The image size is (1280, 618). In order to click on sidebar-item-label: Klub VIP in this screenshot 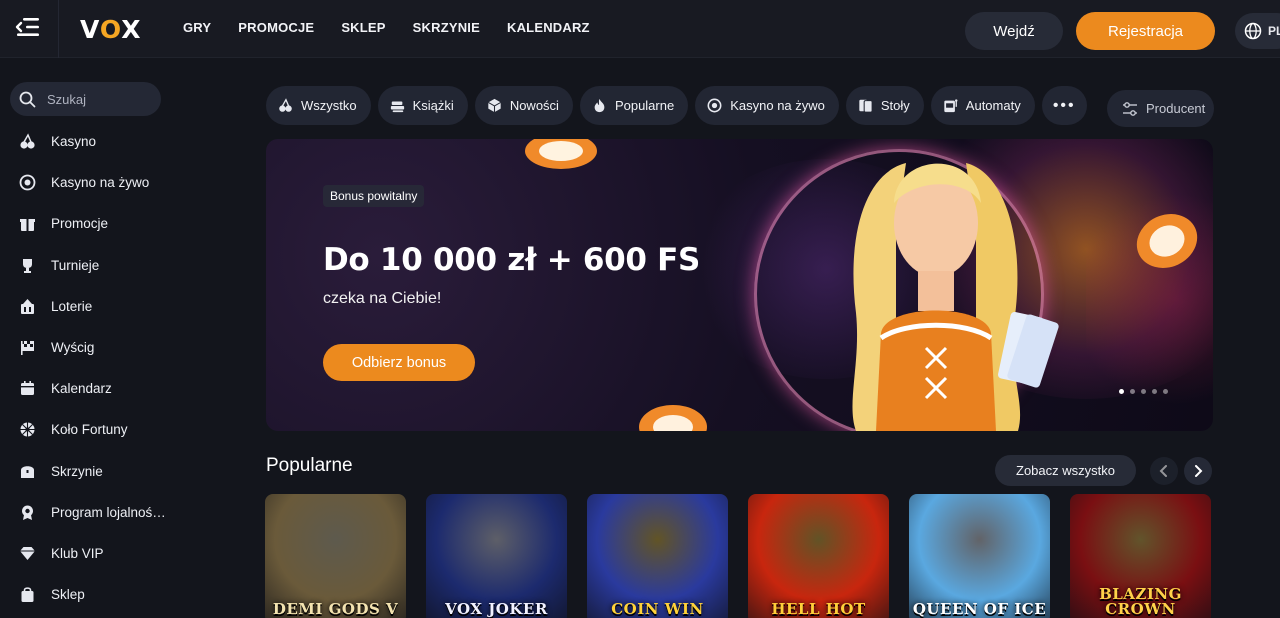, I will do `click(77, 553)`.